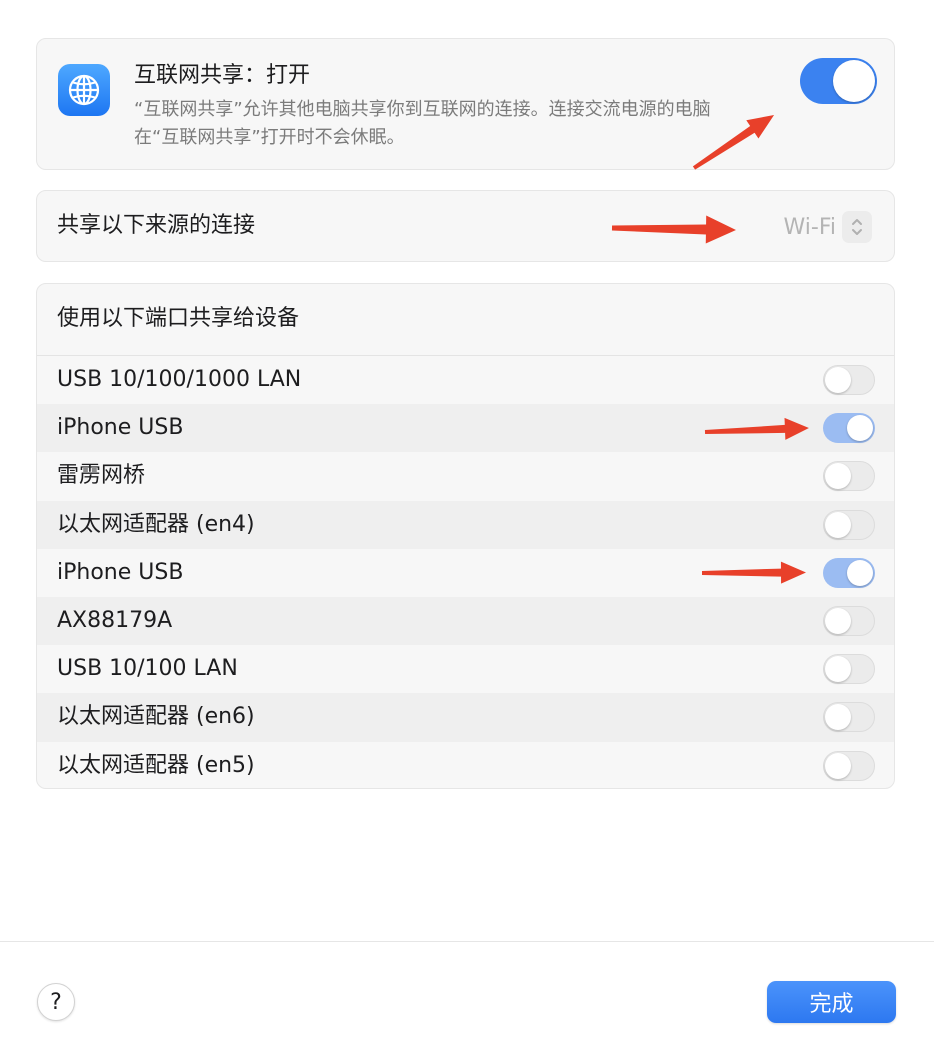 This screenshot has width=934, height=1056. Describe the element at coordinates (156, 524) in the screenshot. I see `port-name: 以太网适配器 (en4)` at that location.